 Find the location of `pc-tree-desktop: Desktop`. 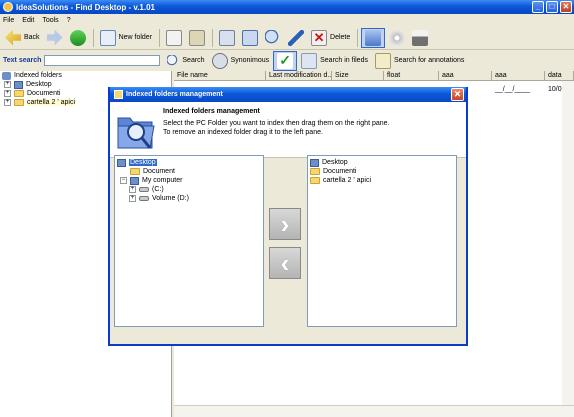

pc-tree-desktop: Desktop is located at coordinates (190, 162).